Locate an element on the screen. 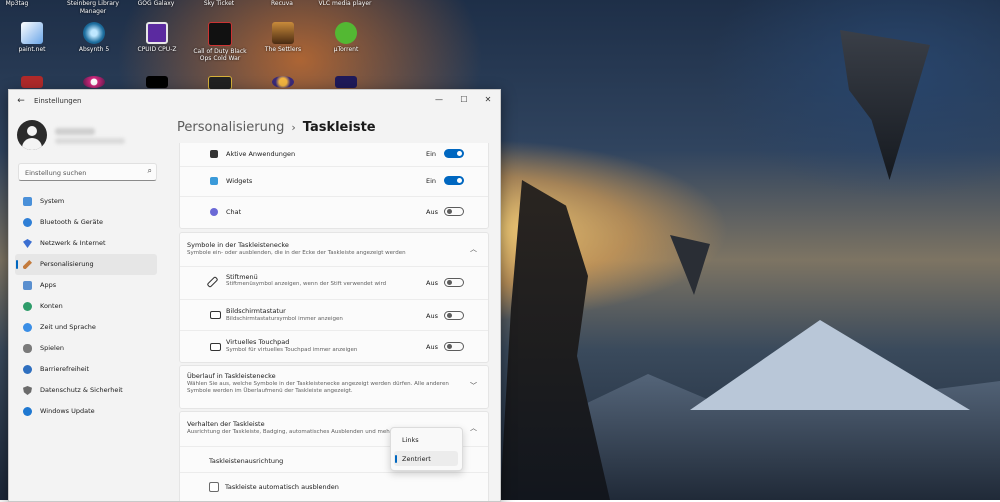 The image size is (1000, 502). search-input is located at coordinates (82, 172).